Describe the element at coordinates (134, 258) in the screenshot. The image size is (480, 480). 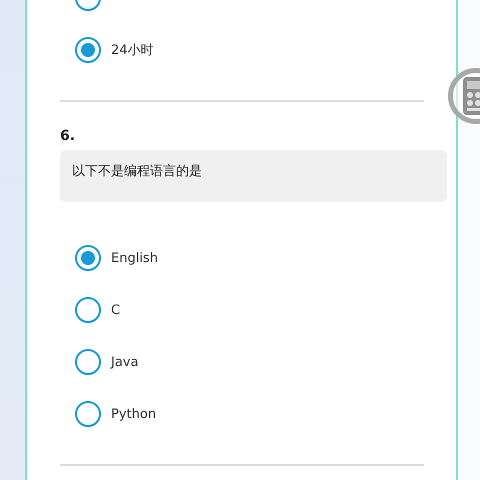
I see `option-label: English` at that location.